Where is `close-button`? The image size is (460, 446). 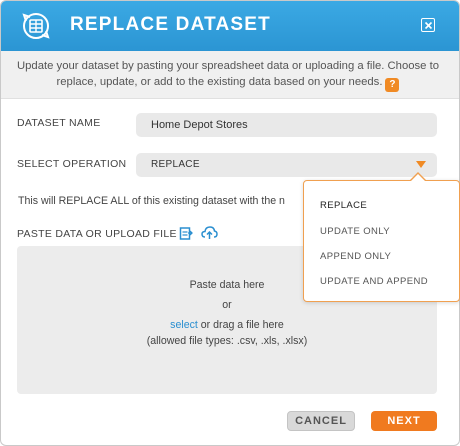
close-button is located at coordinates (428, 25).